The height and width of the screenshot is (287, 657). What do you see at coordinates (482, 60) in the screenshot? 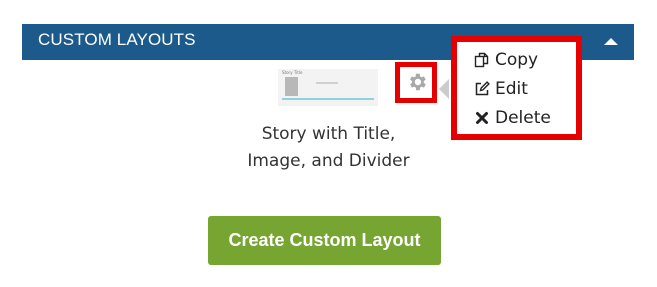
I see `copy-icon` at bounding box center [482, 60].